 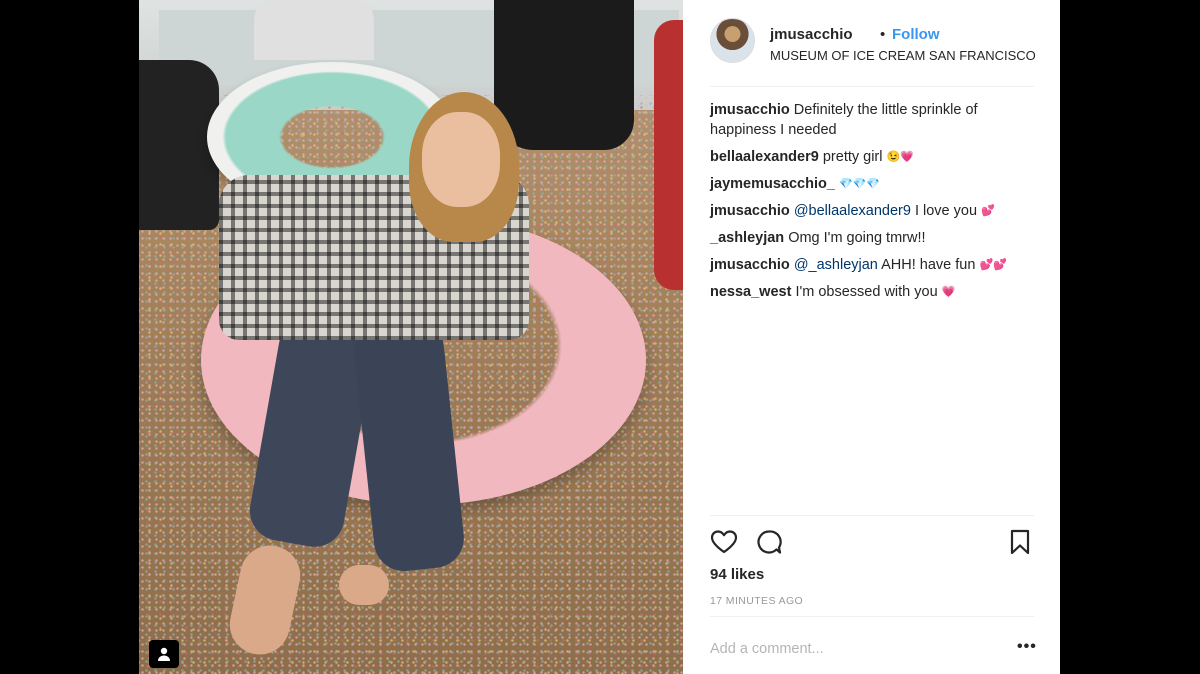 I want to click on comment-text: AHH! have fun, so click(x=928, y=265).